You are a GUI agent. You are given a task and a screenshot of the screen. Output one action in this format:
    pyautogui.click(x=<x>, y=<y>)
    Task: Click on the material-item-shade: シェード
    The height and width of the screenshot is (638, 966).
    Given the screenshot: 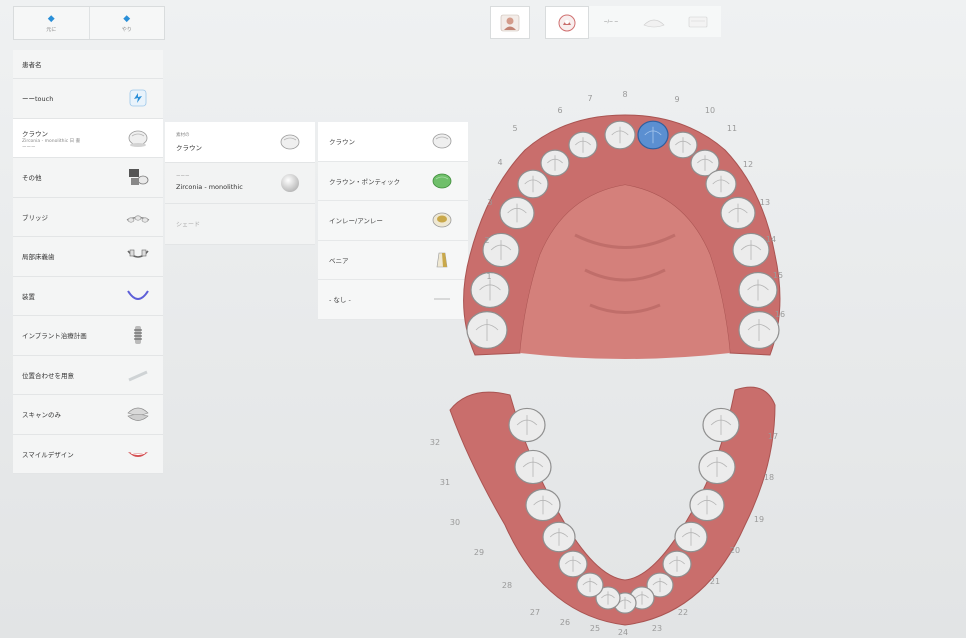 What is the action you would take?
    pyautogui.click(x=240, y=224)
    